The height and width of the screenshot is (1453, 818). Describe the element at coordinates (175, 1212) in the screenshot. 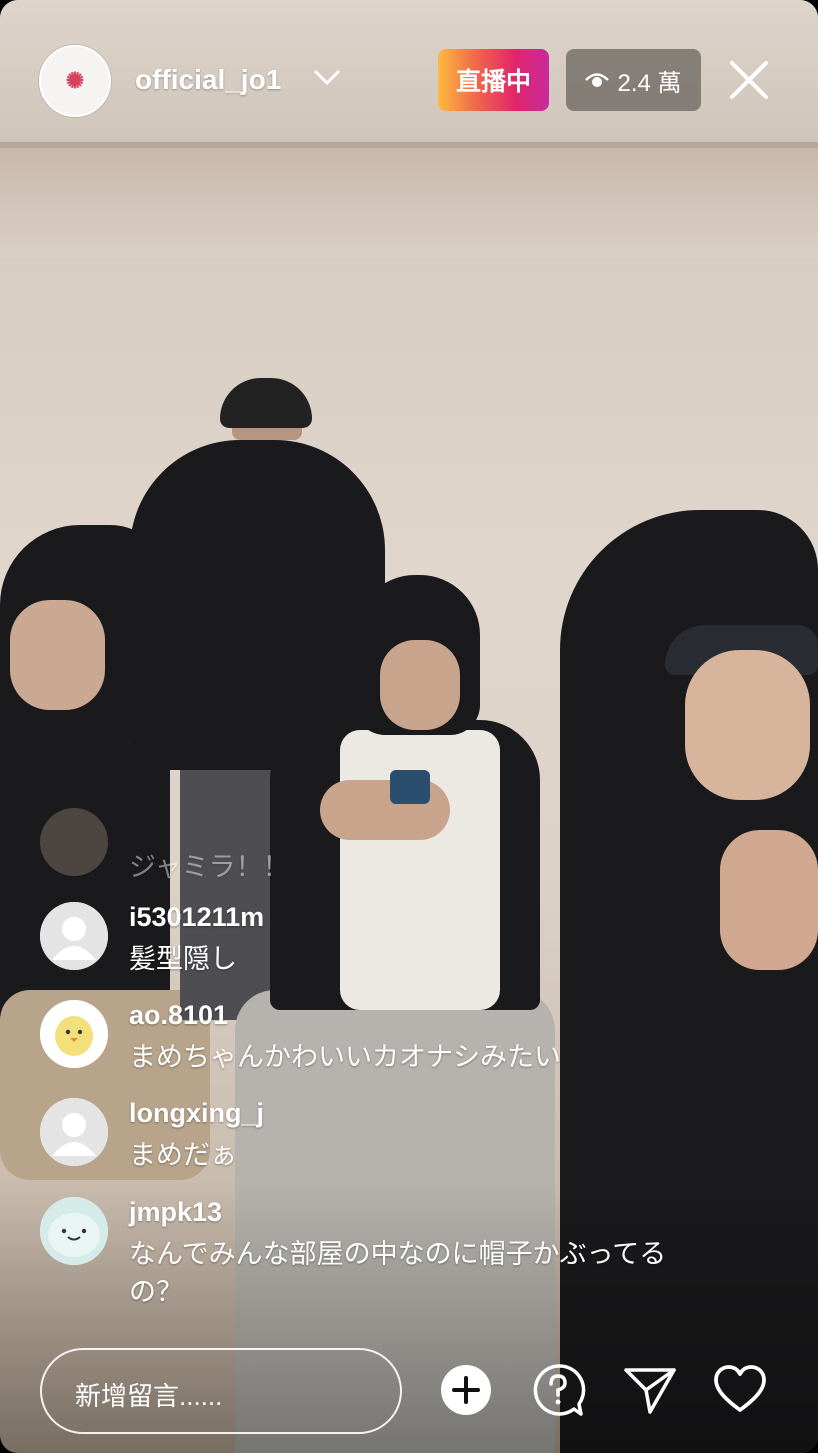

I see `comment-username: jmpk13` at that location.